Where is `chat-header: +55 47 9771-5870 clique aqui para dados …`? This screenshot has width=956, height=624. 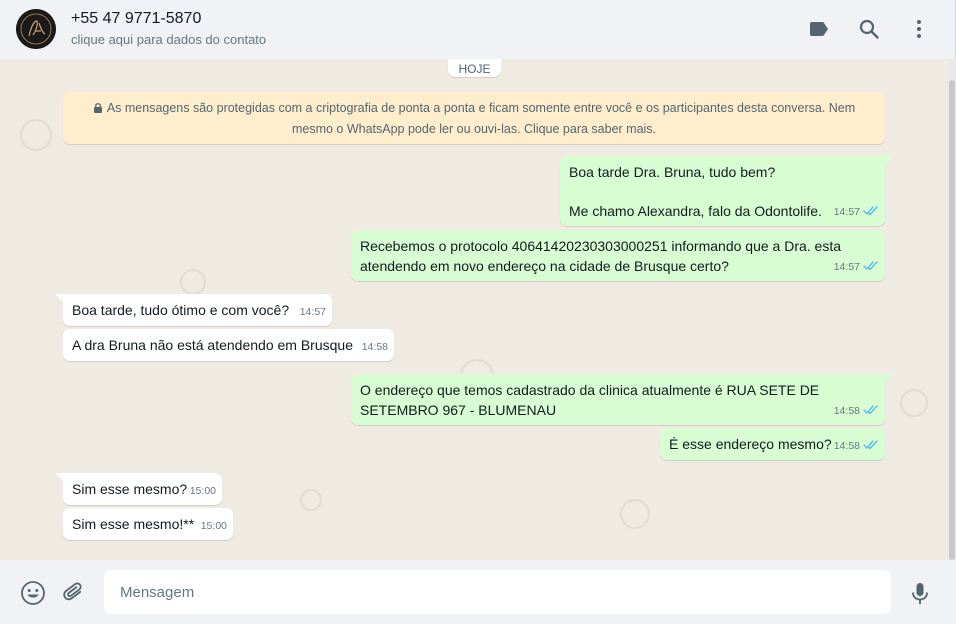
chat-header: +55 47 9771-5870 clique aqui para dados … is located at coordinates (478, 29).